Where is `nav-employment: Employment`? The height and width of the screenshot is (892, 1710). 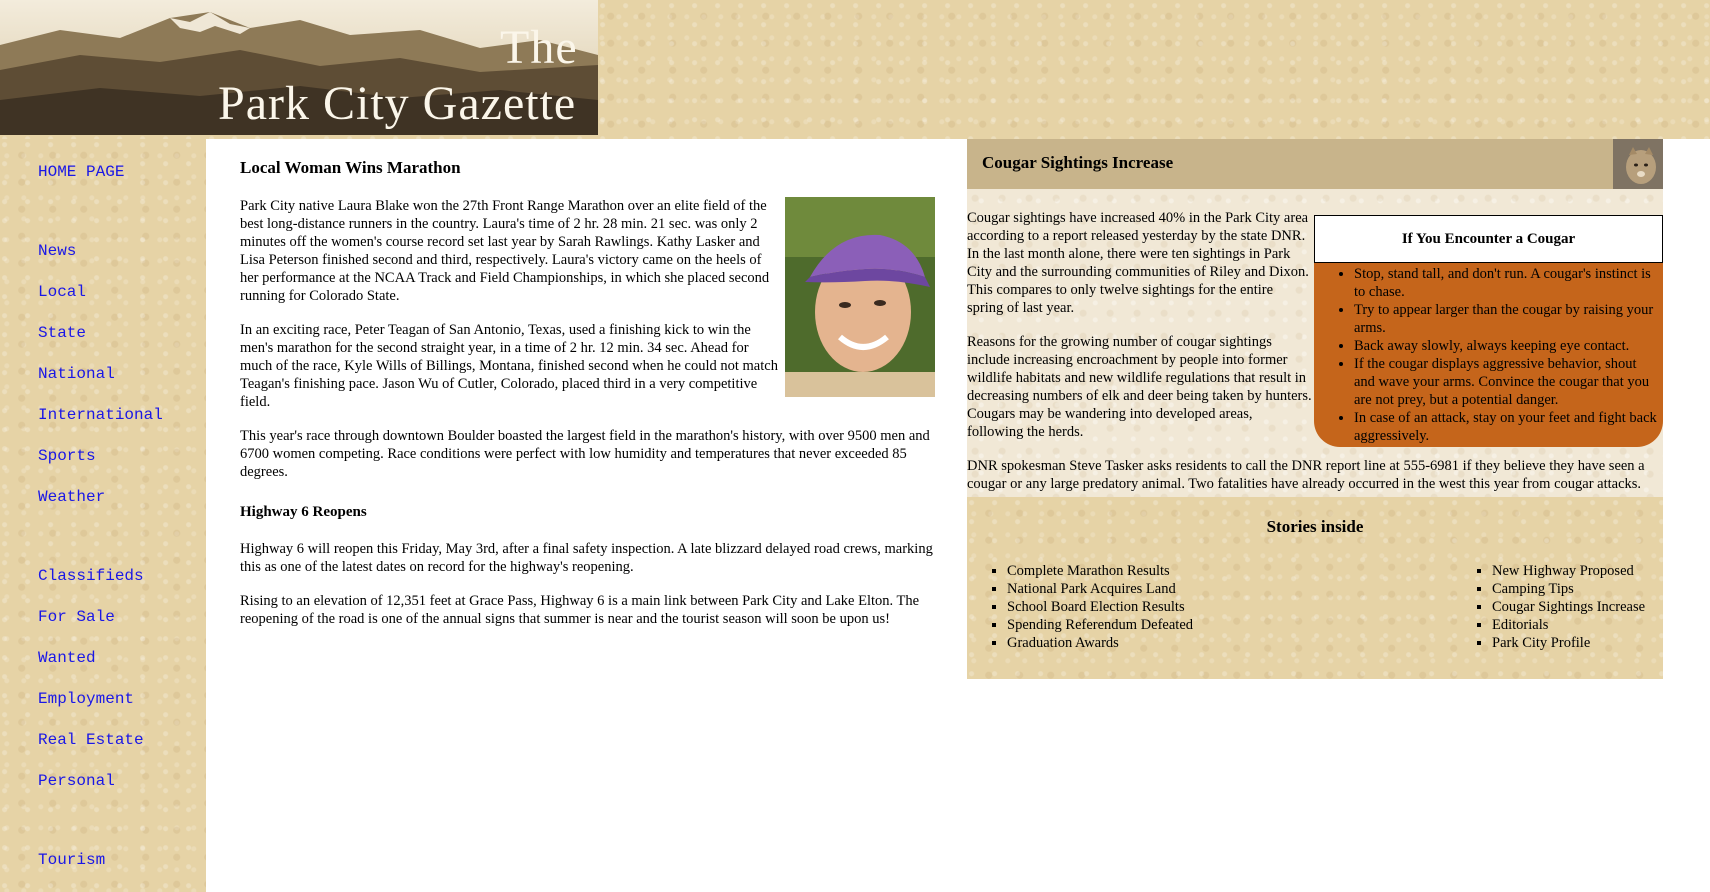 nav-employment: Employment is located at coordinates (86, 699).